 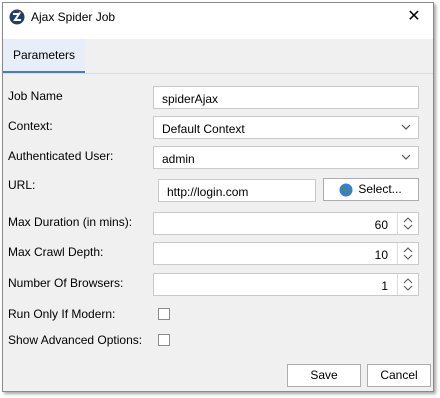 I want to click on zap-logo-icon, so click(x=17, y=17).